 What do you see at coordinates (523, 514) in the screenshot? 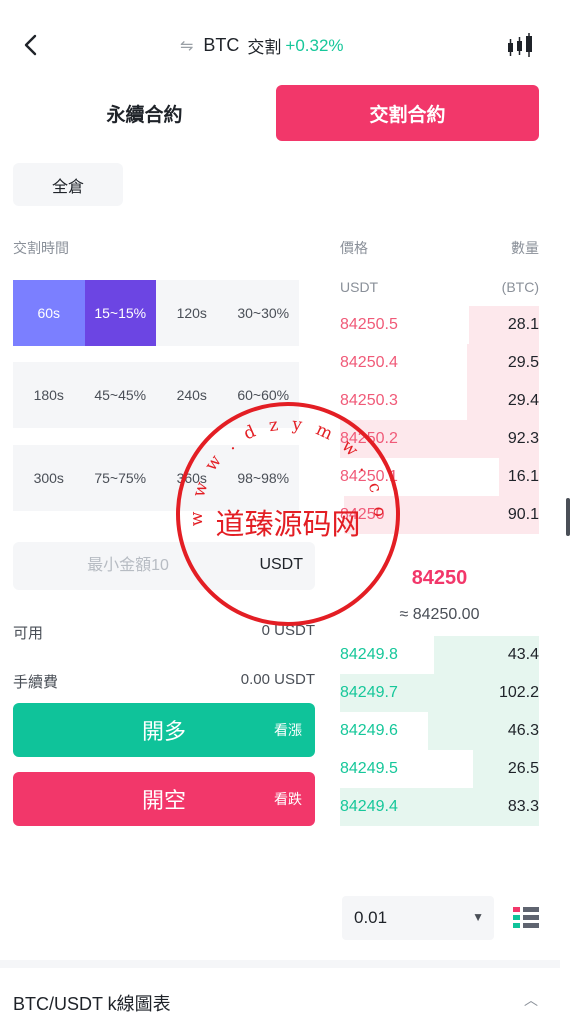
I see `ask-quantity: 90.1` at bounding box center [523, 514].